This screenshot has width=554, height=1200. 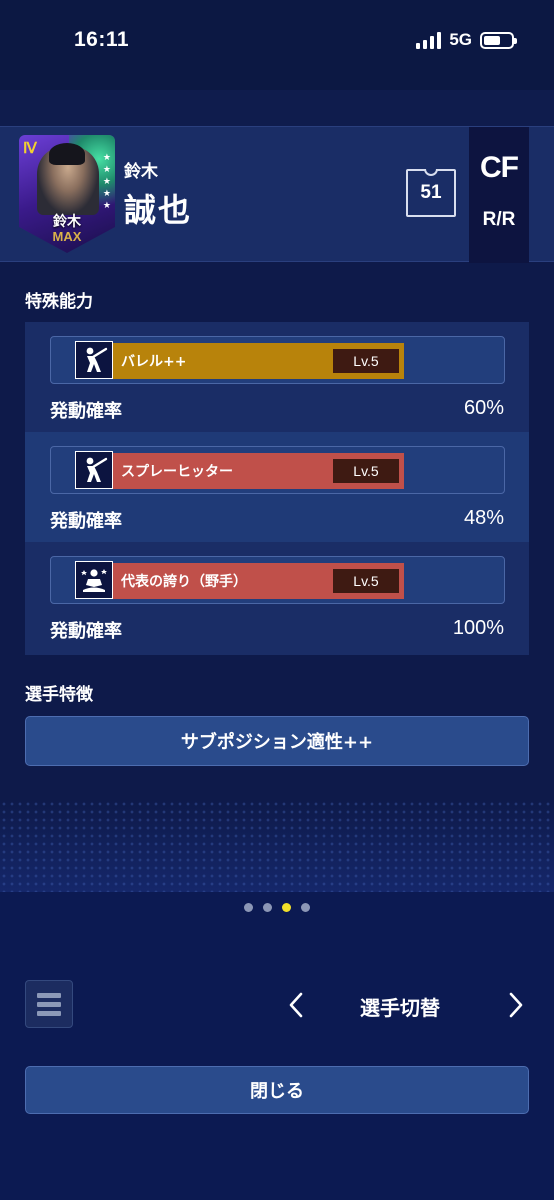 What do you see at coordinates (177, 472) in the screenshot?
I see `ability-name: スプレーヒッター` at bounding box center [177, 472].